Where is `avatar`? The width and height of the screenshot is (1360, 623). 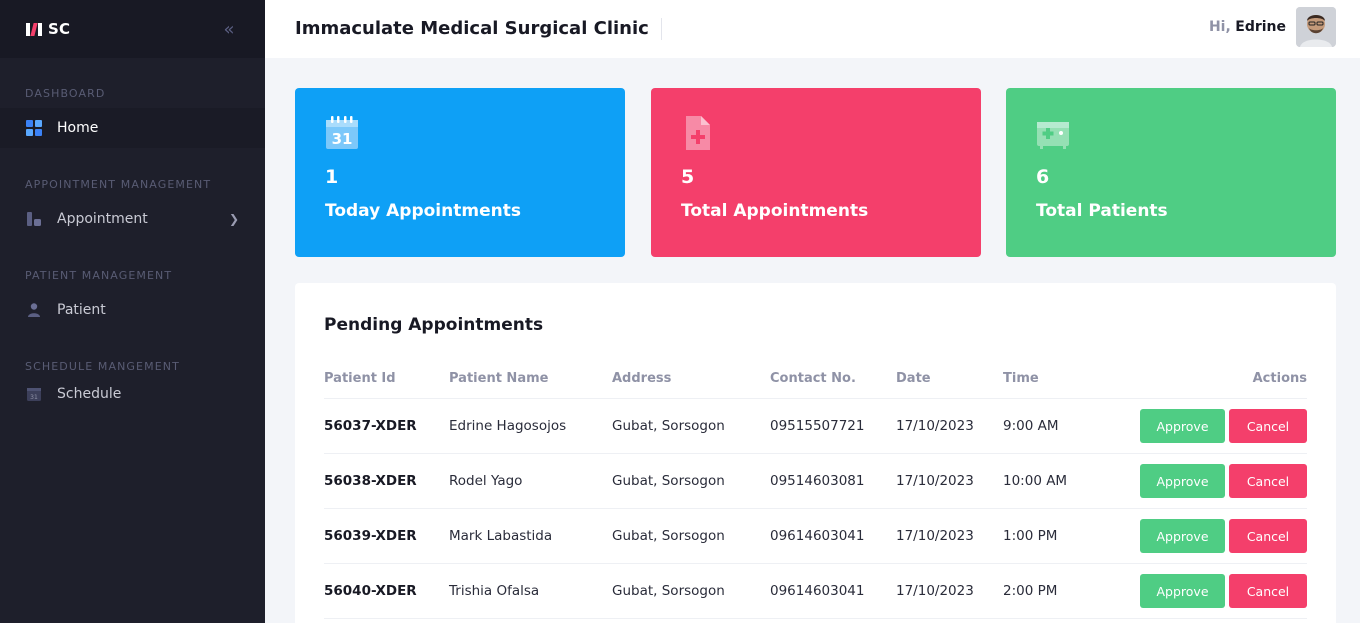
avatar is located at coordinates (1316, 27).